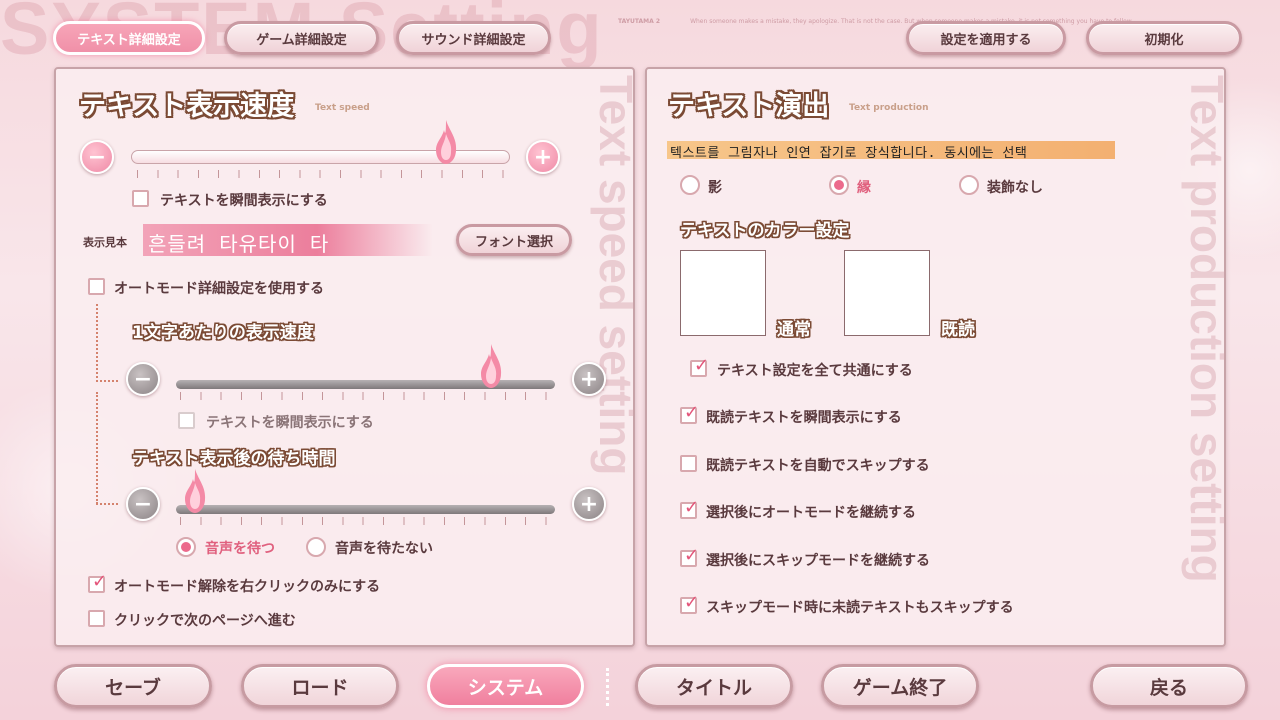 The width and height of the screenshot is (1280, 720). I want to click on text-production-title: テキスト演出, so click(749, 106).